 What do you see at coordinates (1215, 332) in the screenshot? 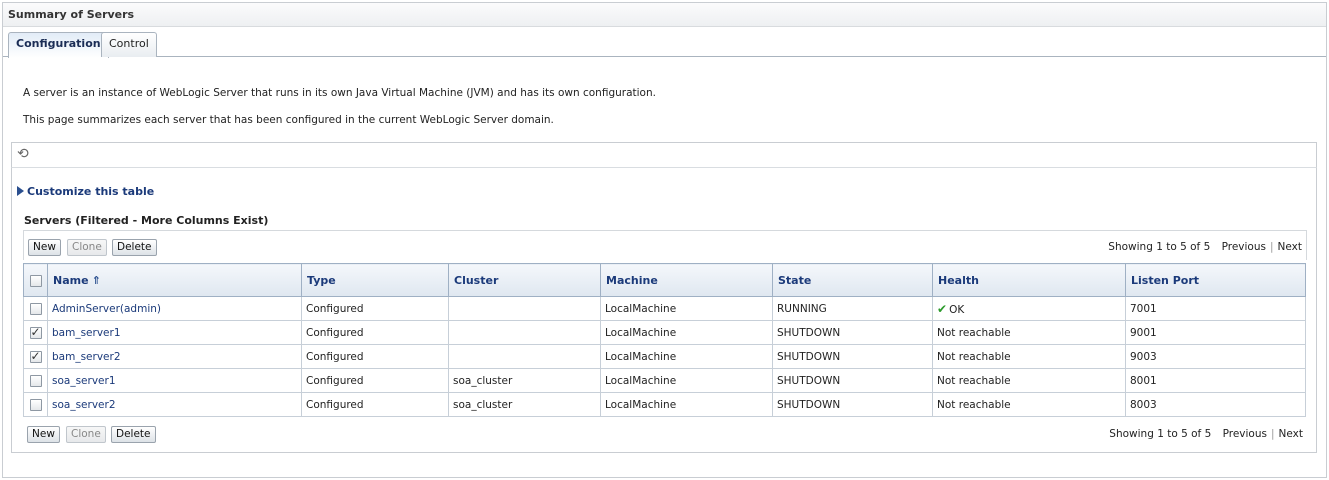
I see `cell-listen-port: 9001` at bounding box center [1215, 332].